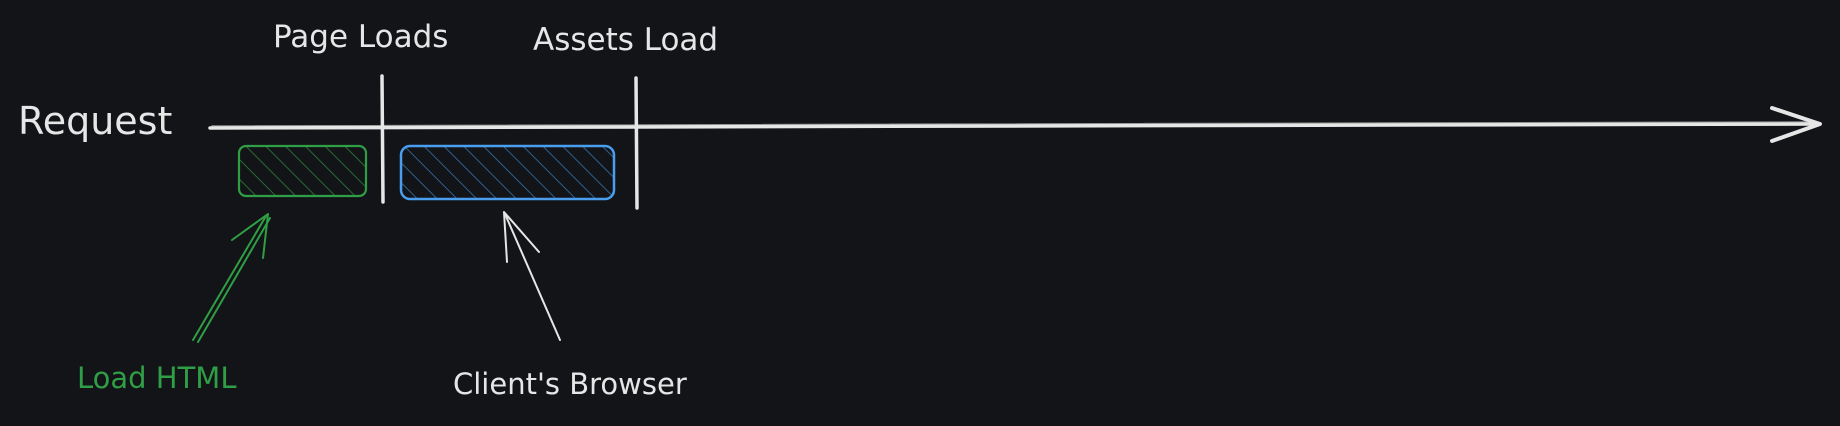 Image resolution: width=1840 pixels, height=426 pixels. I want to click on load-html-label: Load HTML, so click(157, 378).